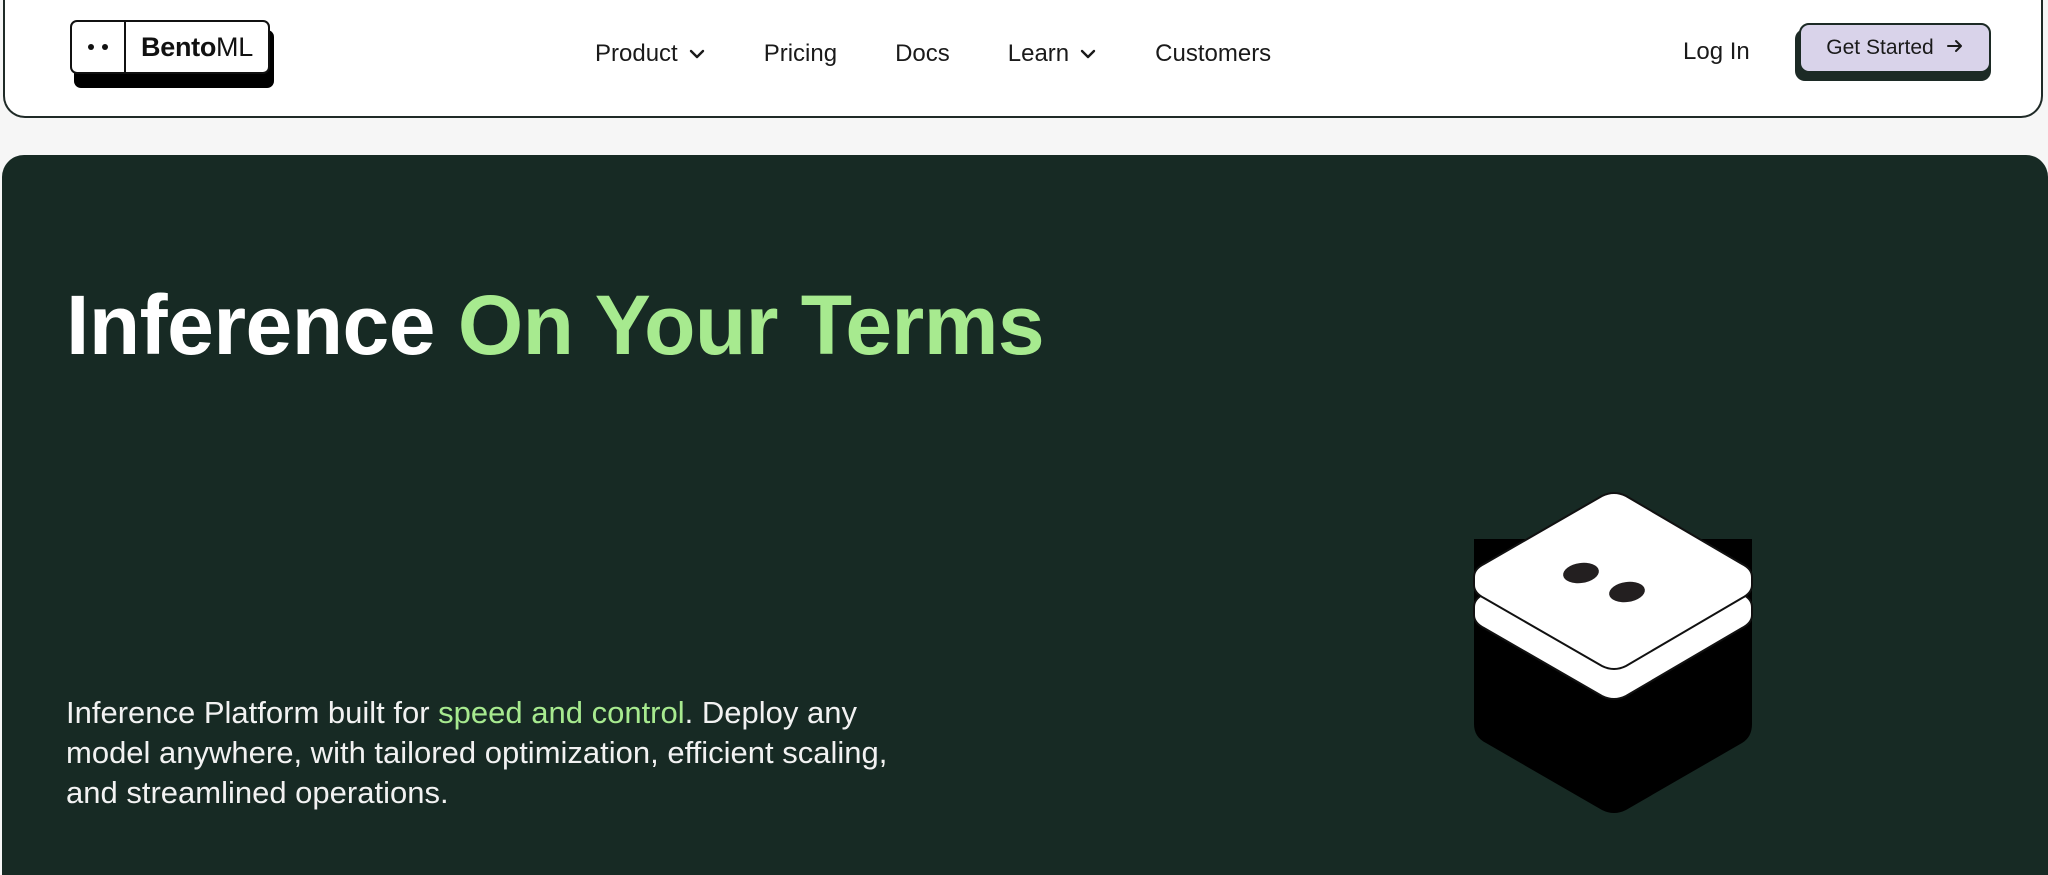  Describe the element at coordinates (234, 46) in the screenshot. I see `logo-light-text: ML` at that location.